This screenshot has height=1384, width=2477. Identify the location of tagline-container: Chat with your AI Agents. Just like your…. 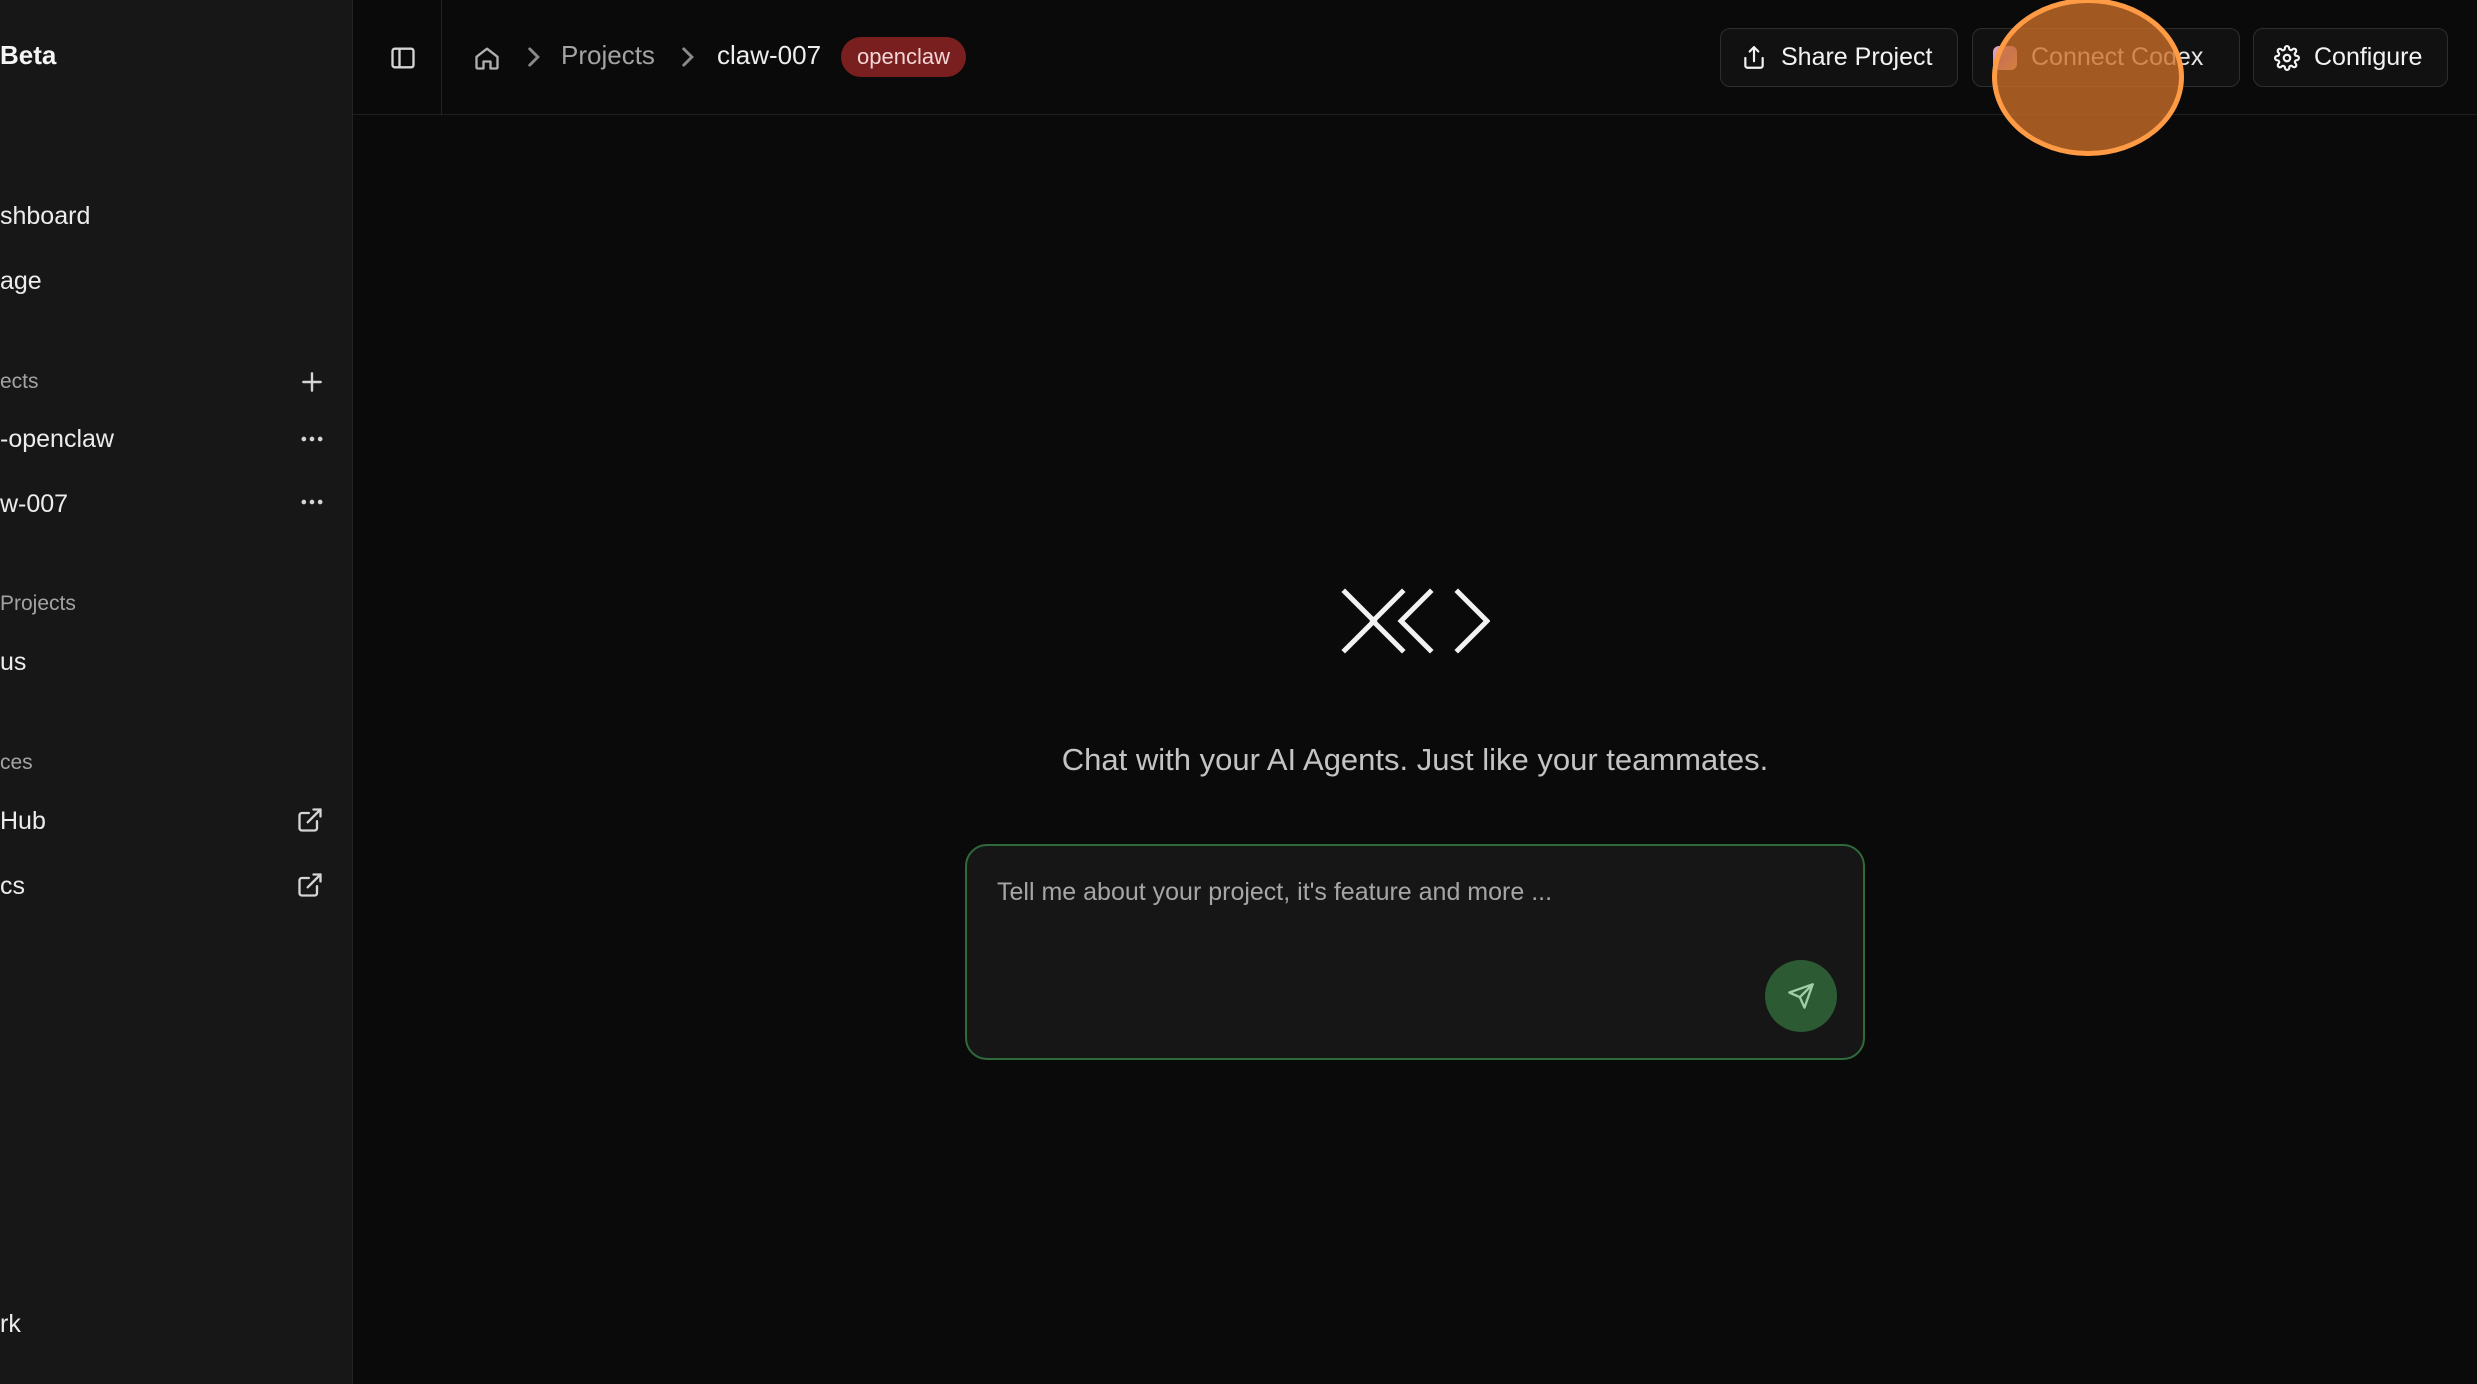
(1415, 760).